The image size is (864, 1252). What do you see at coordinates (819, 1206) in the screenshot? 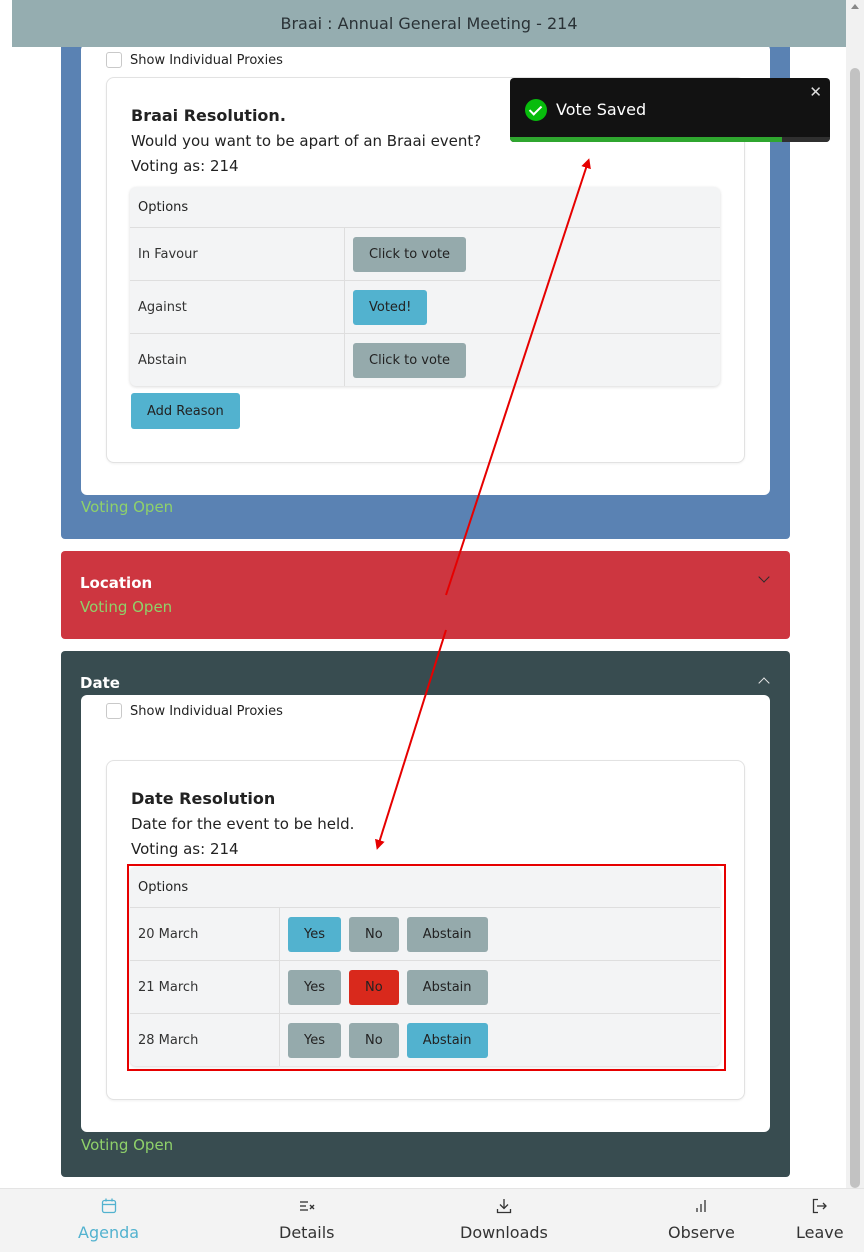
I see `logout-icon` at bounding box center [819, 1206].